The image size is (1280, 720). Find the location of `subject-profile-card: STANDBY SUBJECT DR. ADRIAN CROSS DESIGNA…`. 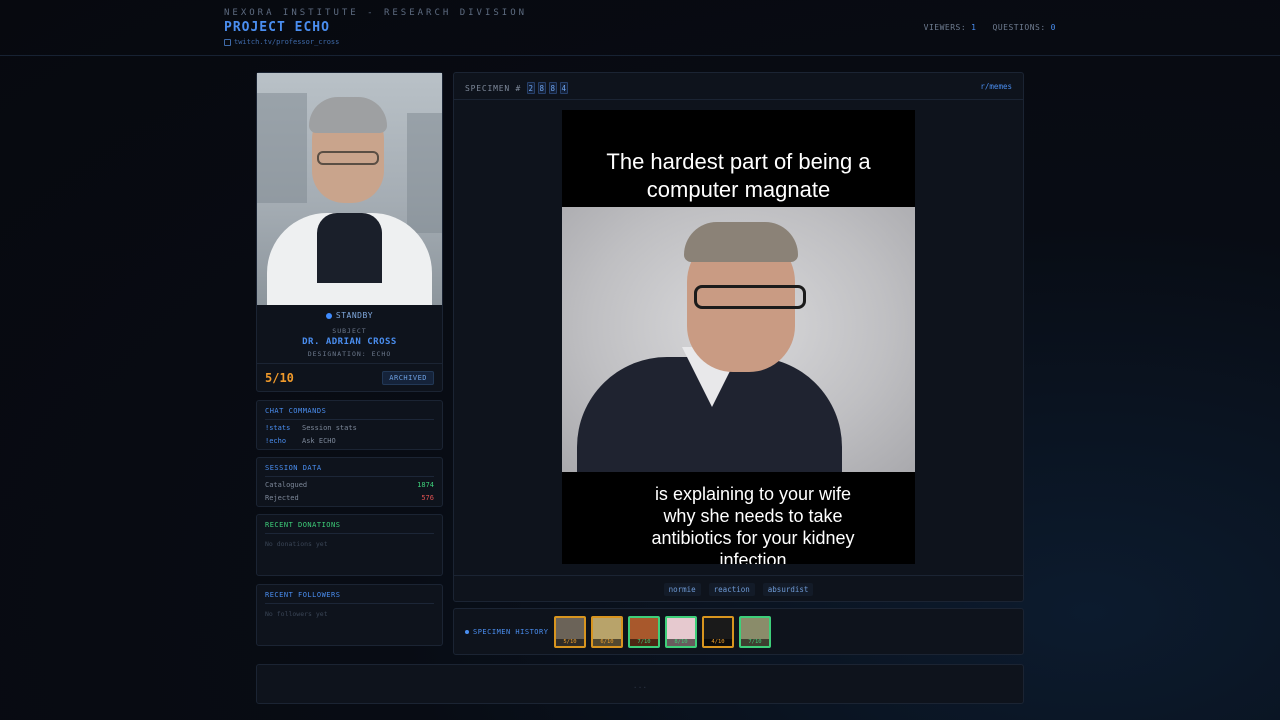

subject-profile-card: STANDBY SUBJECT DR. ADRIAN CROSS DESIGNA… is located at coordinates (349, 232).